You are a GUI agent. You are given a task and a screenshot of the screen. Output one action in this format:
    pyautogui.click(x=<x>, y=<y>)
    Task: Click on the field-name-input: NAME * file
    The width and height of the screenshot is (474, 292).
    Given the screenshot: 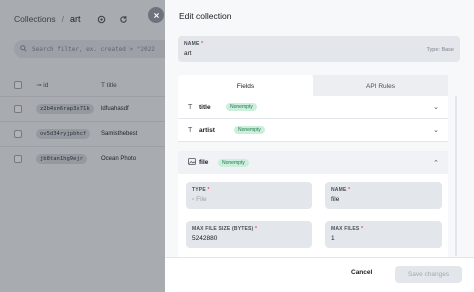 What is the action you would take?
    pyautogui.click(x=383, y=195)
    